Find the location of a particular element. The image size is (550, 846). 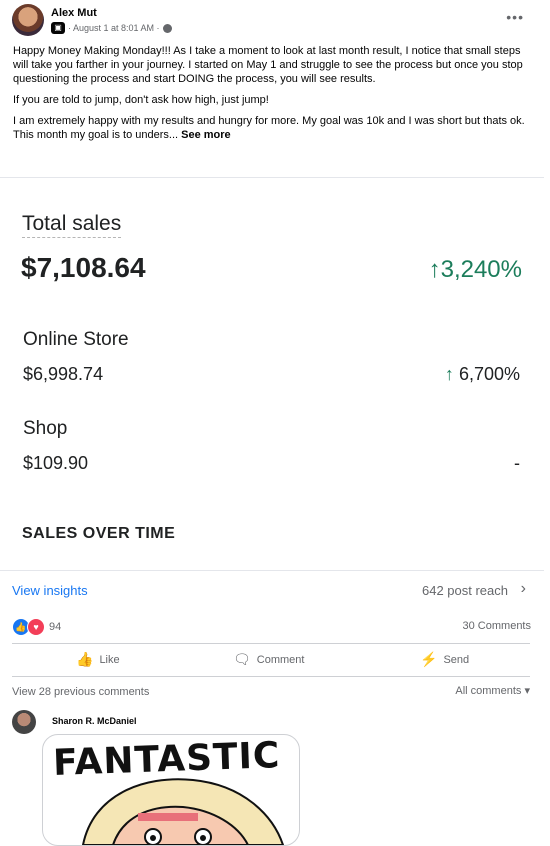

like-button: 👍 Like is located at coordinates (98, 659).